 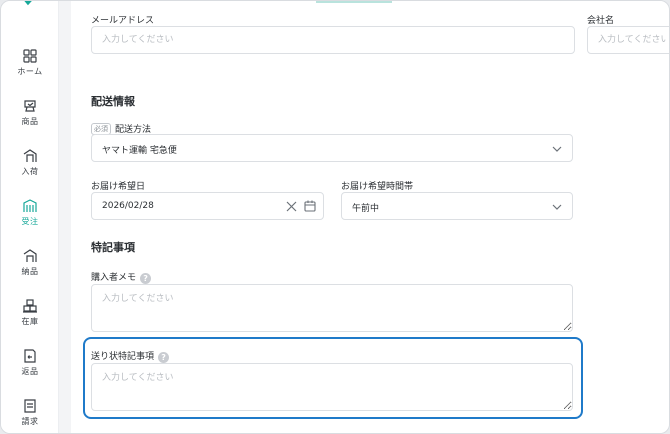 I want to click on sidebar-item-label: 請求, so click(x=30, y=421).